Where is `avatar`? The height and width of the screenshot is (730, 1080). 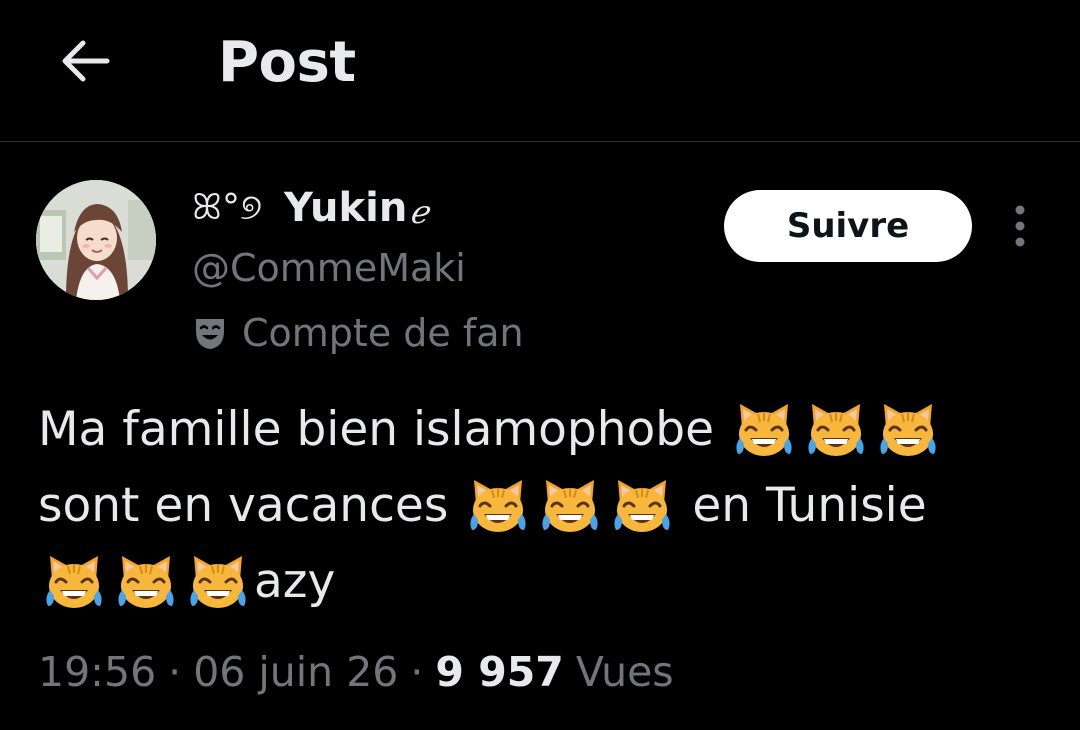 avatar is located at coordinates (96, 240).